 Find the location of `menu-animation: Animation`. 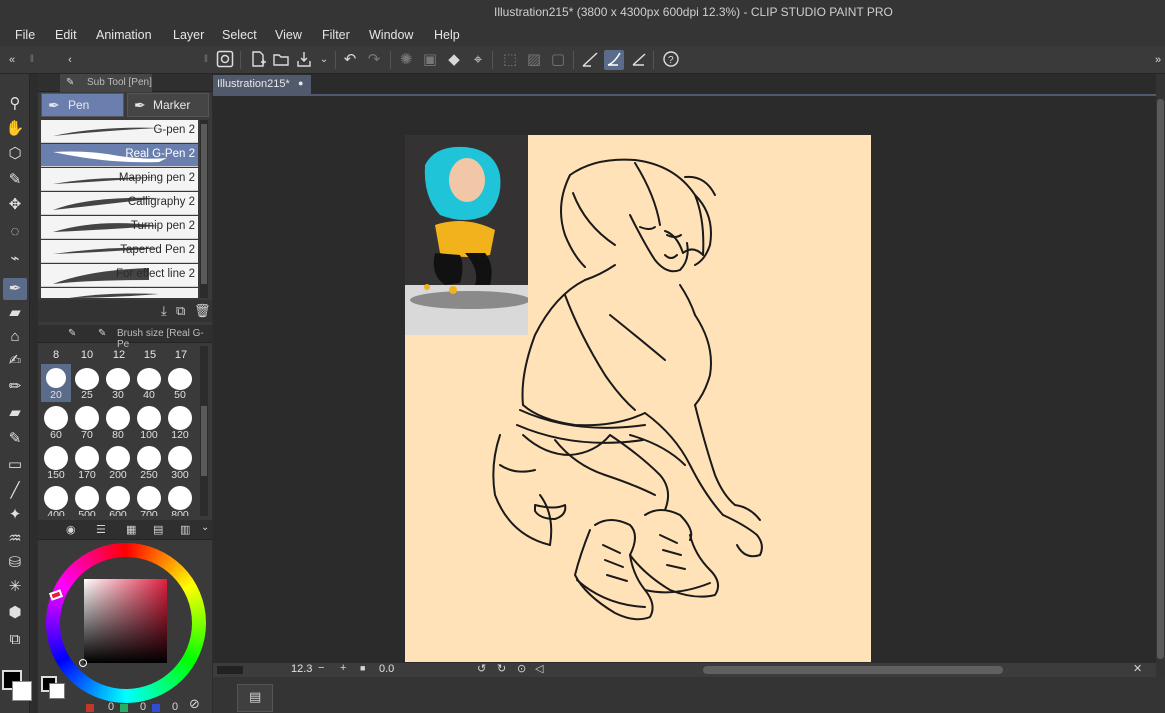

menu-animation: Animation is located at coordinates (124, 35).